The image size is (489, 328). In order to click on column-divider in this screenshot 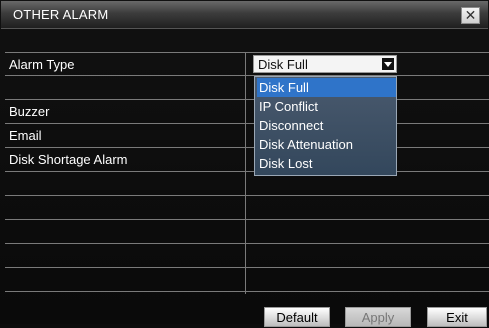, I will do `click(245, 173)`.